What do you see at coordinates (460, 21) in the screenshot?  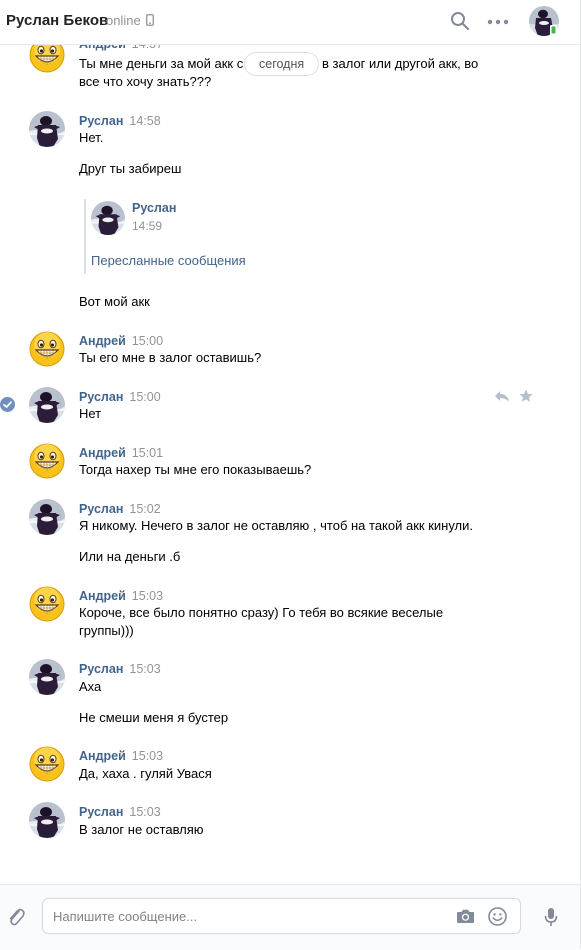 I see `search-icon` at bounding box center [460, 21].